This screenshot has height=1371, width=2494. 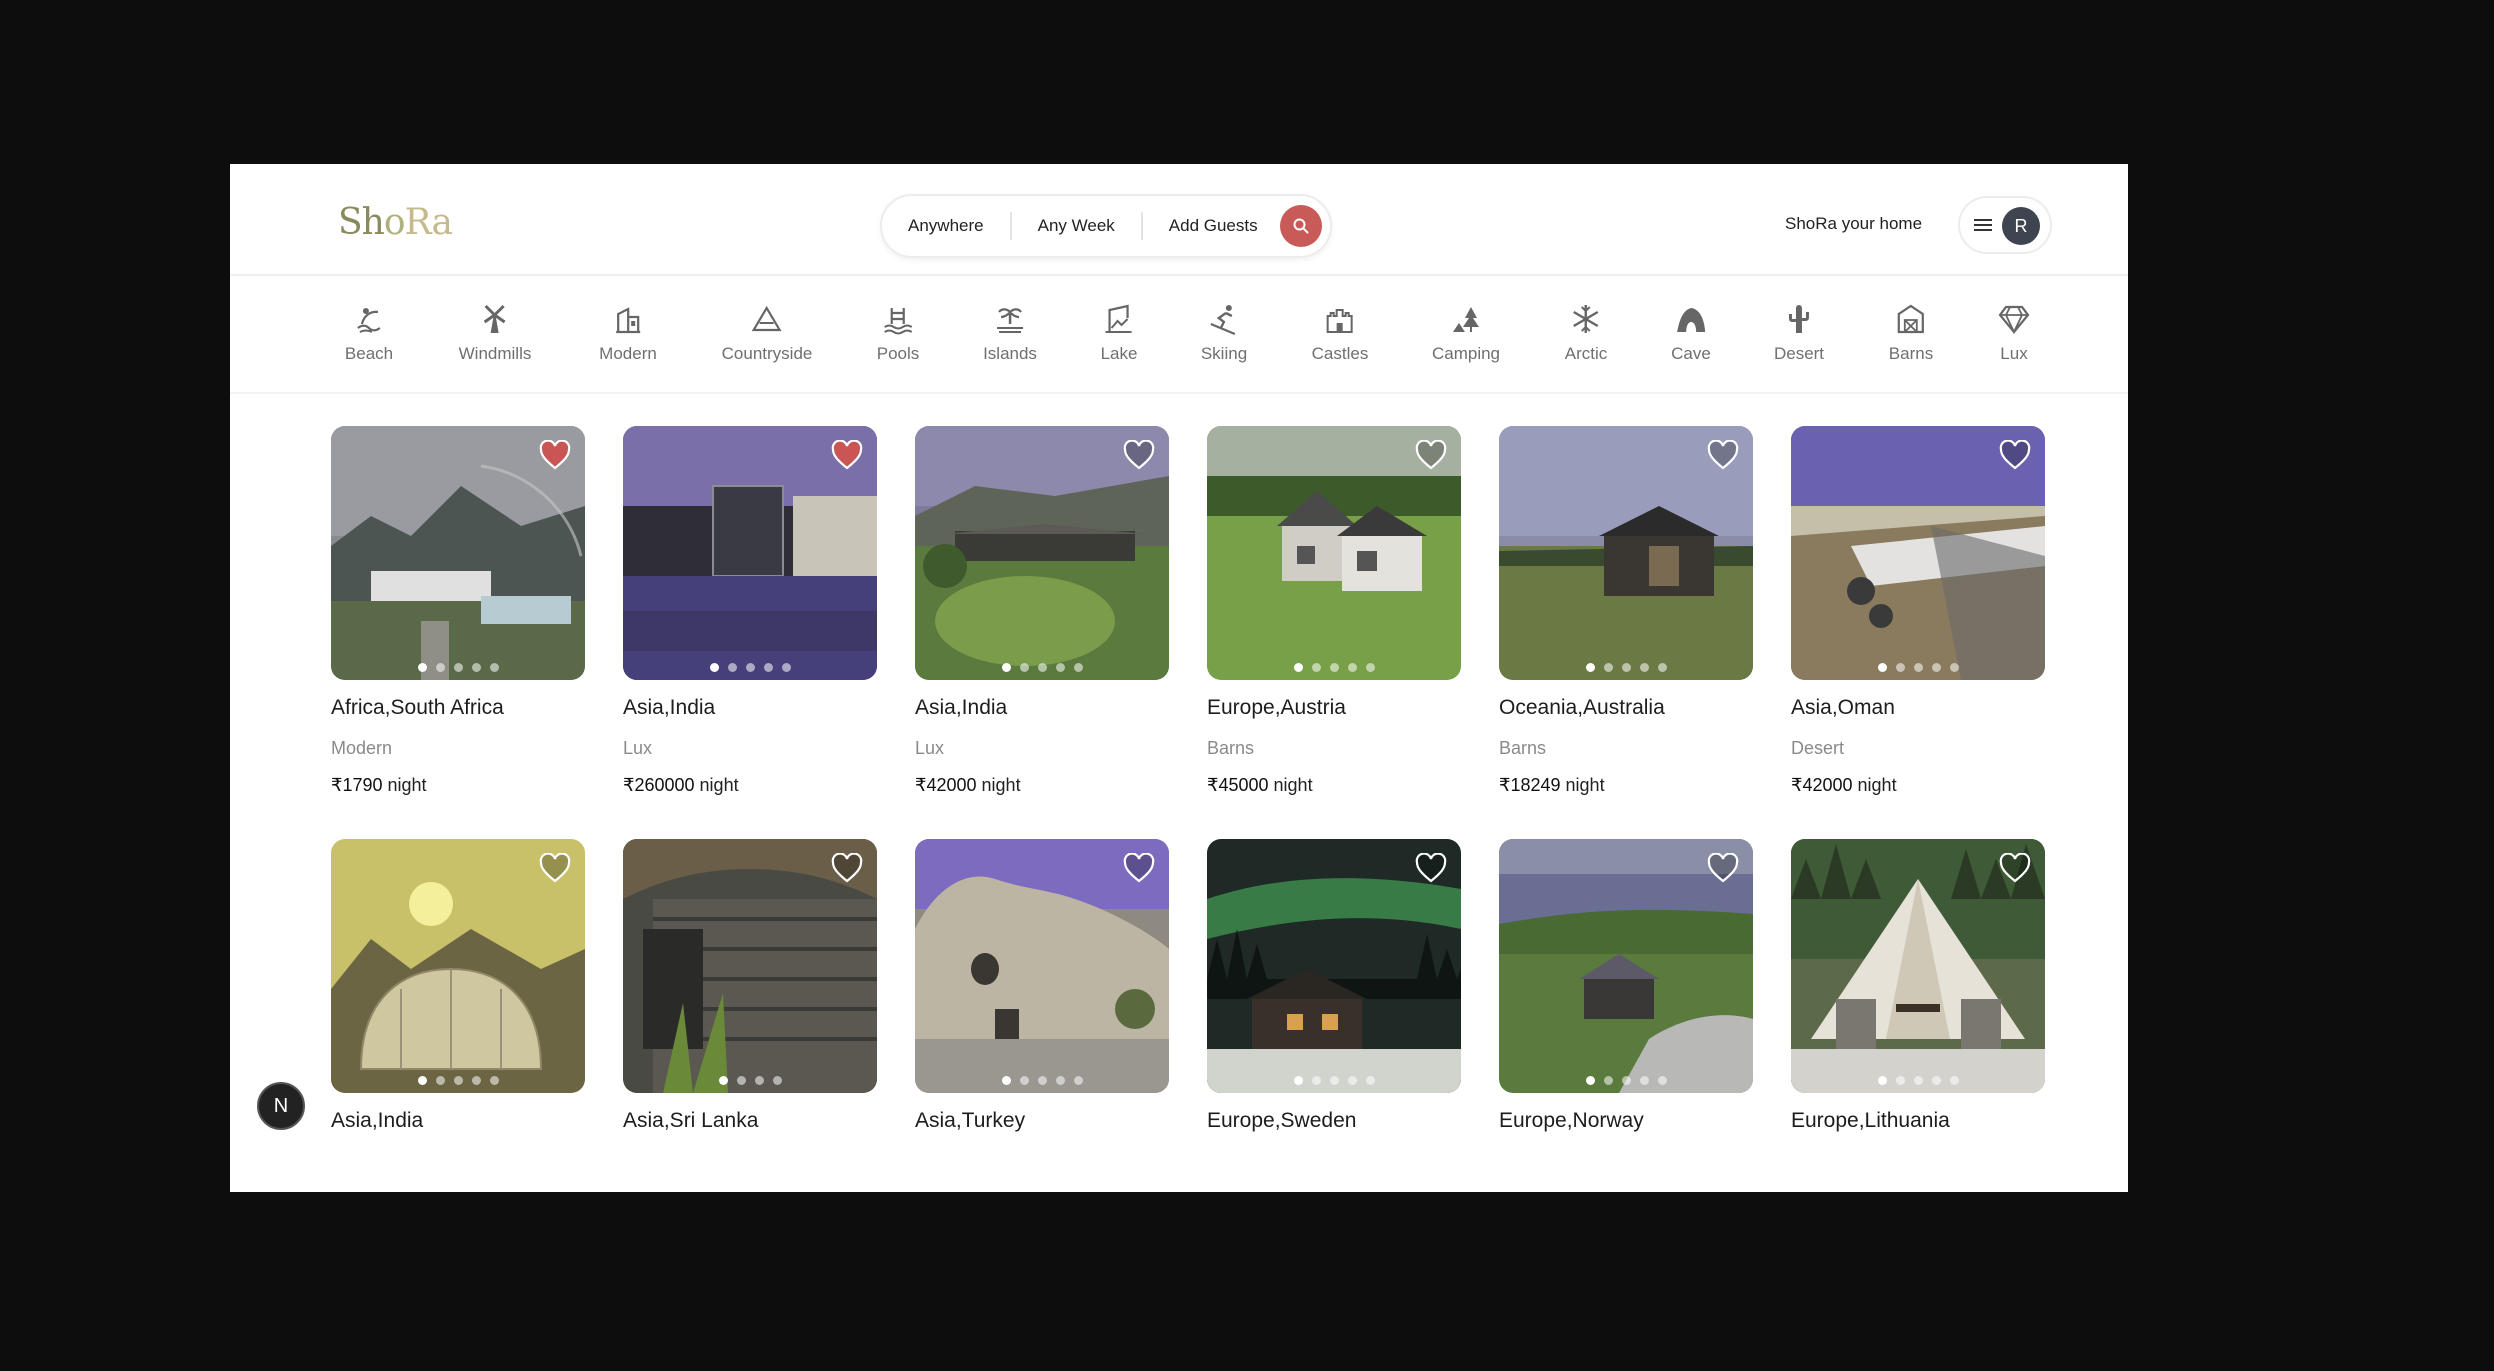 I want to click on category-cave: Cave, so click(x=1691, y=333).